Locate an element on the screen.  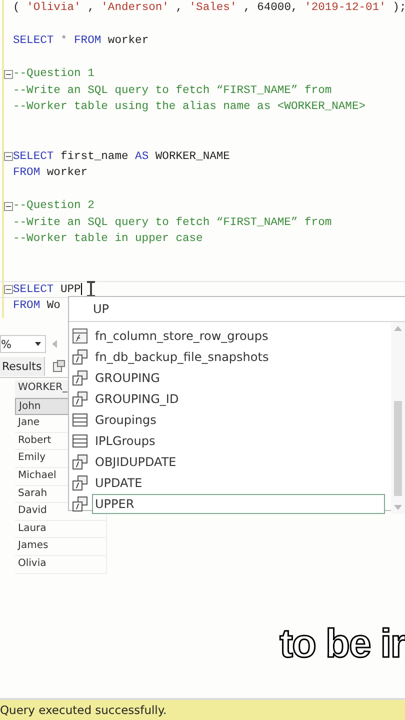
code-line: SELECT UPP is located at coordinates (47, 289).